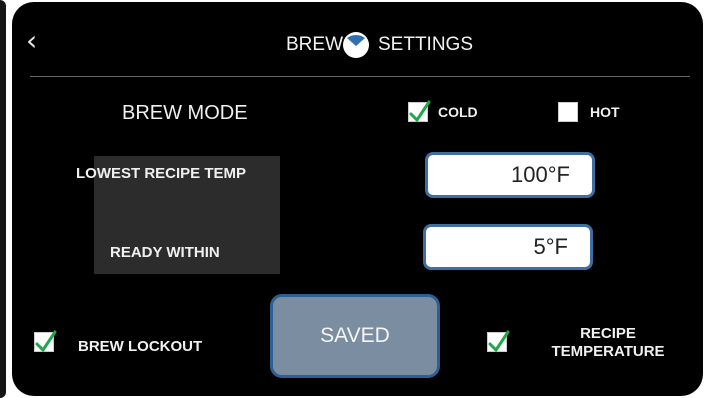 The image size is (705, 398). Describe the element at coordinates (140, 346) in the screenshot. I see `brew-lockout-label: BREW LOCKOUT` at that location.